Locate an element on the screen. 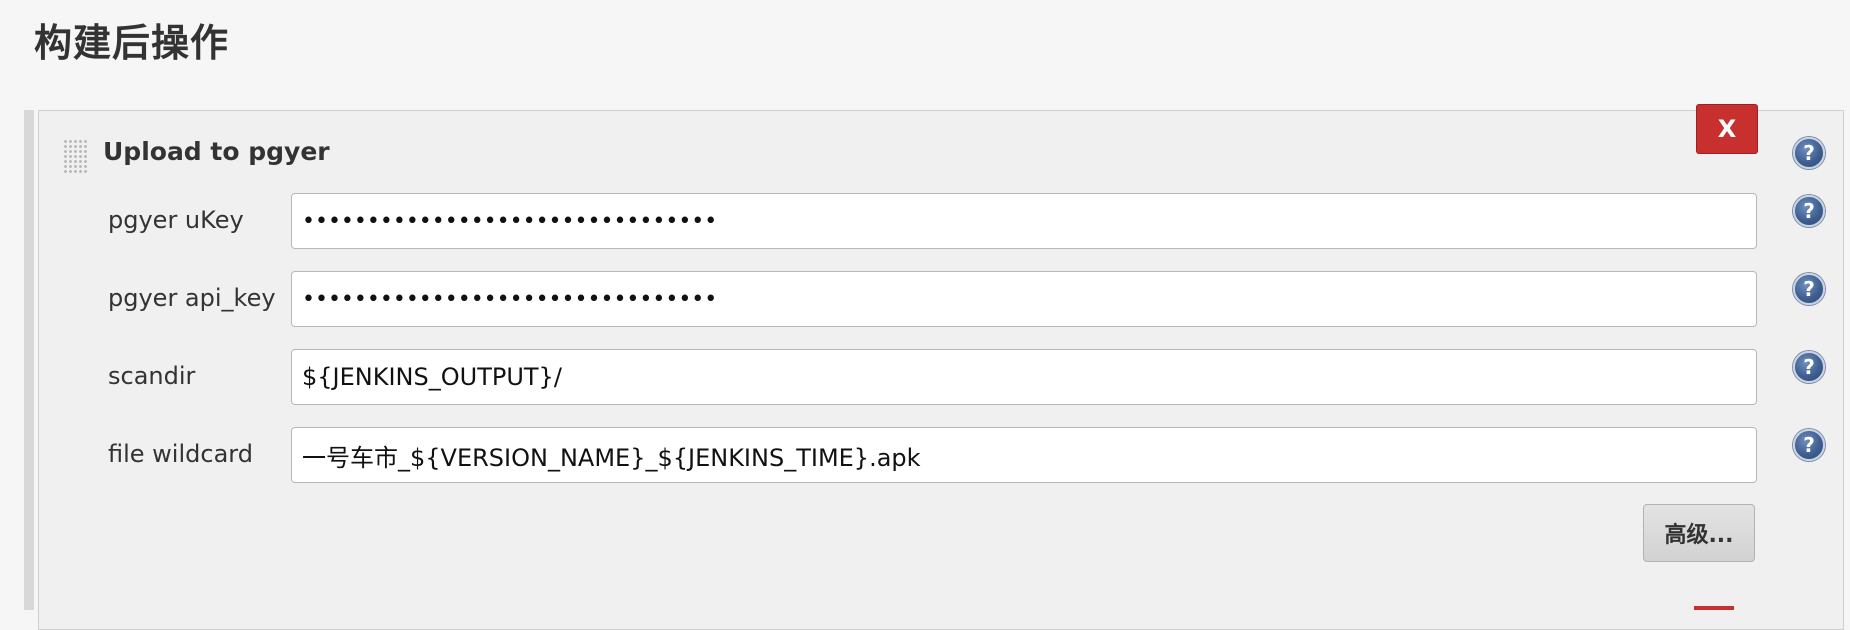 This screenshot has height=630, width=1850. next-step-delete-edge is located at coordinates (1714, 608).